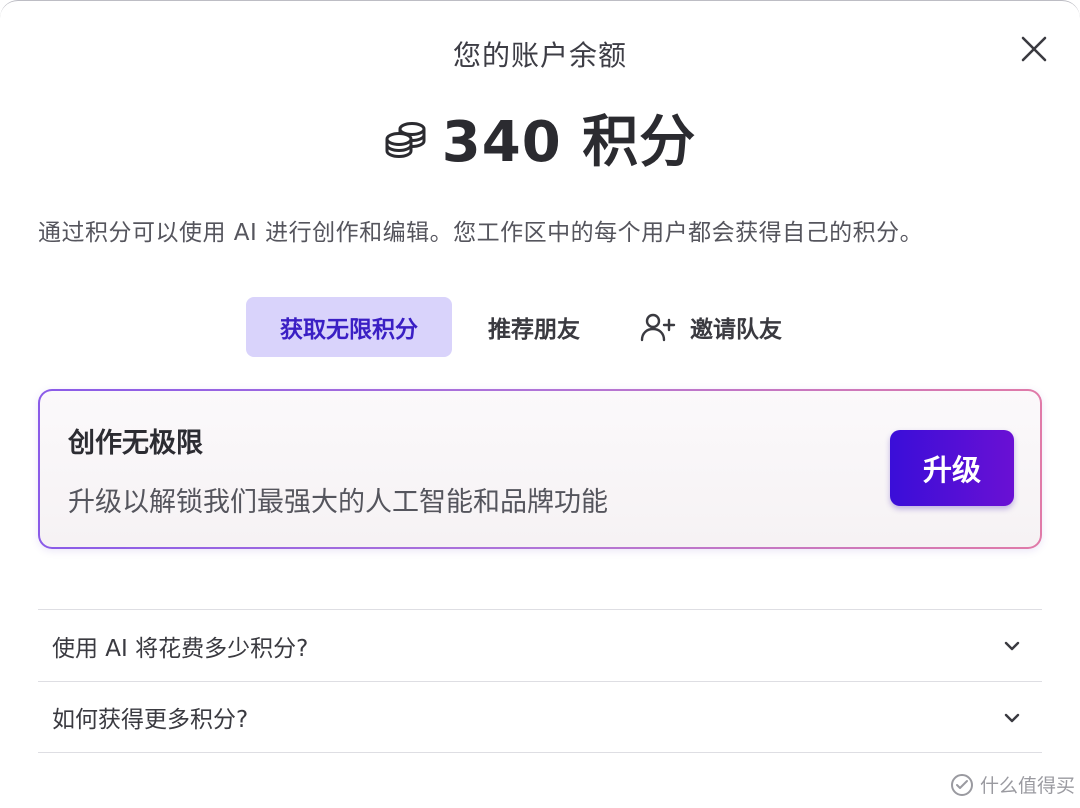 The height and width of the screenshot is (808, 1080). What do you see at coordinates (180, 648) in the screenshot?
I see `faq-question: 使用 AI 将花费多少积分?` at bounding box center [180, 648].